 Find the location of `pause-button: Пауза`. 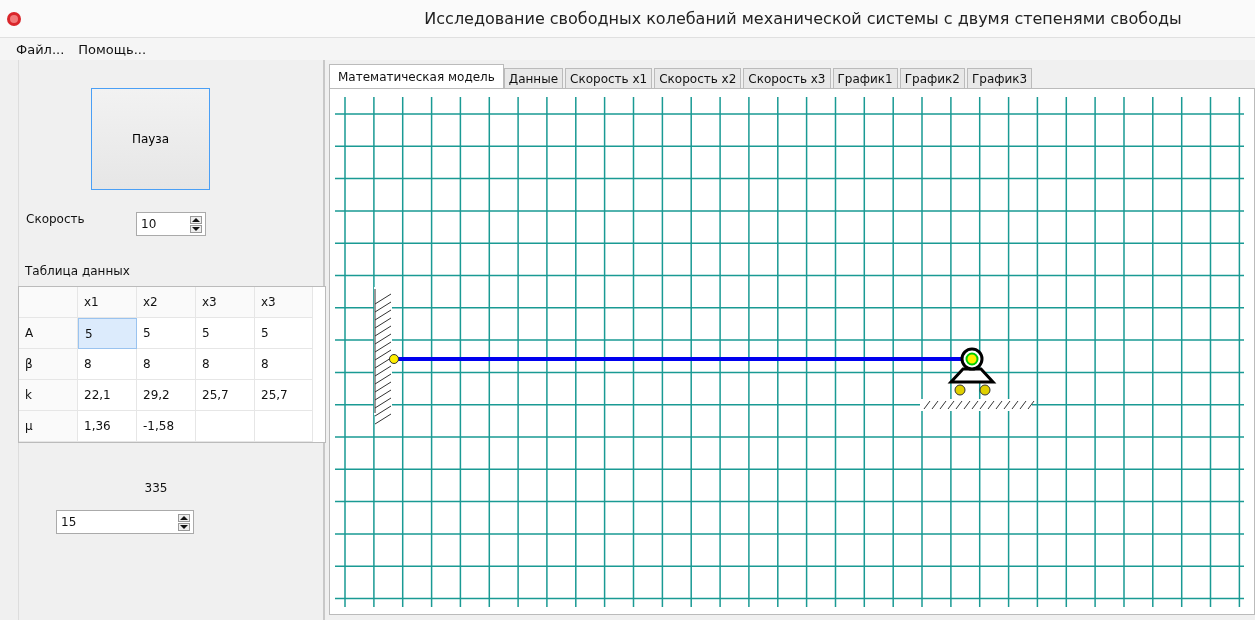

pause-button: Пауза is located at coordinates (150, 139).